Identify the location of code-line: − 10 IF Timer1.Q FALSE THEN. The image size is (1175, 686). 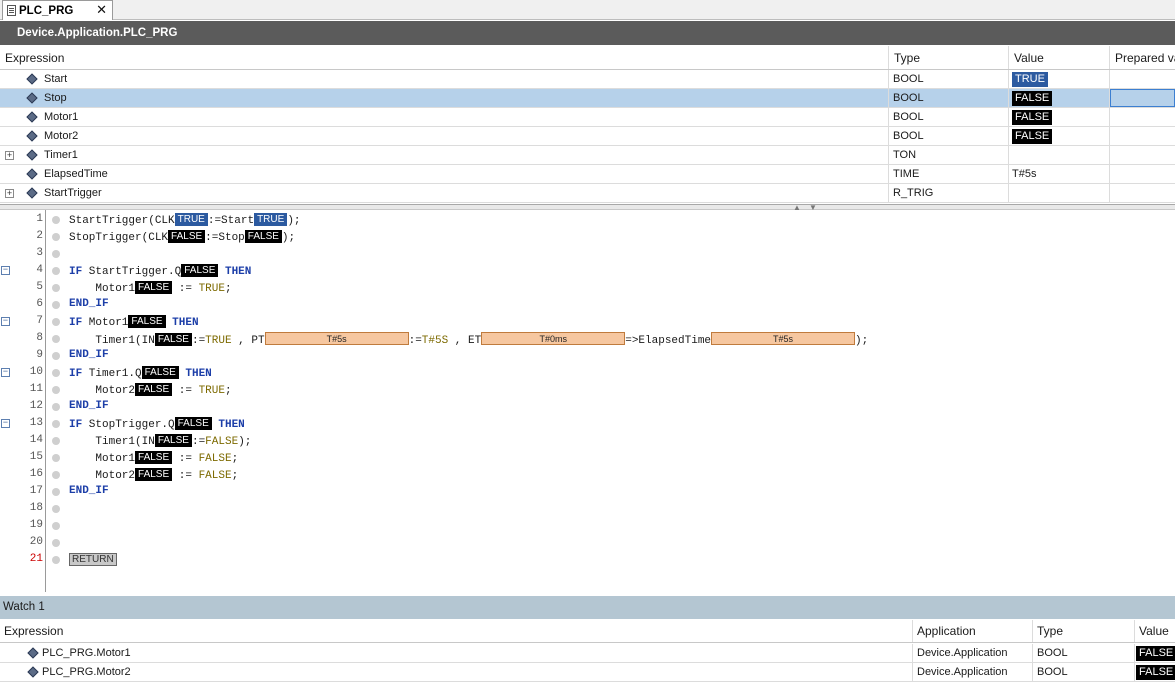
(587, 373).